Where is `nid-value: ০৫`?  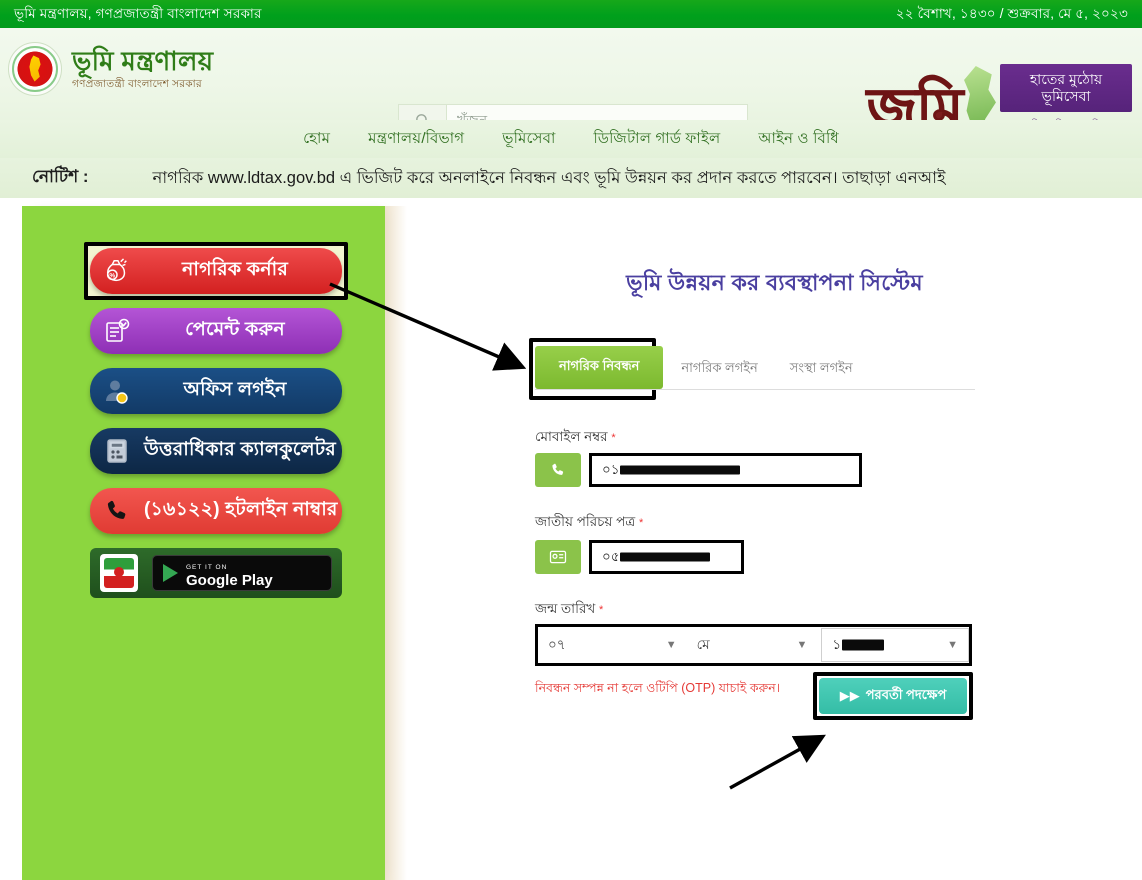
nid-value: ০৫ is located at coordinates (656, 557).